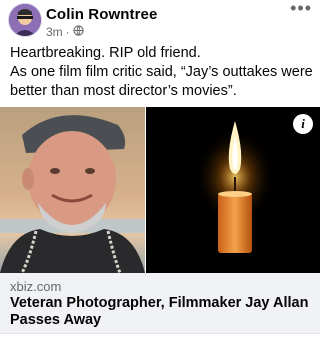  I want to click on post-meta: 3m ·, so click(65, 32).